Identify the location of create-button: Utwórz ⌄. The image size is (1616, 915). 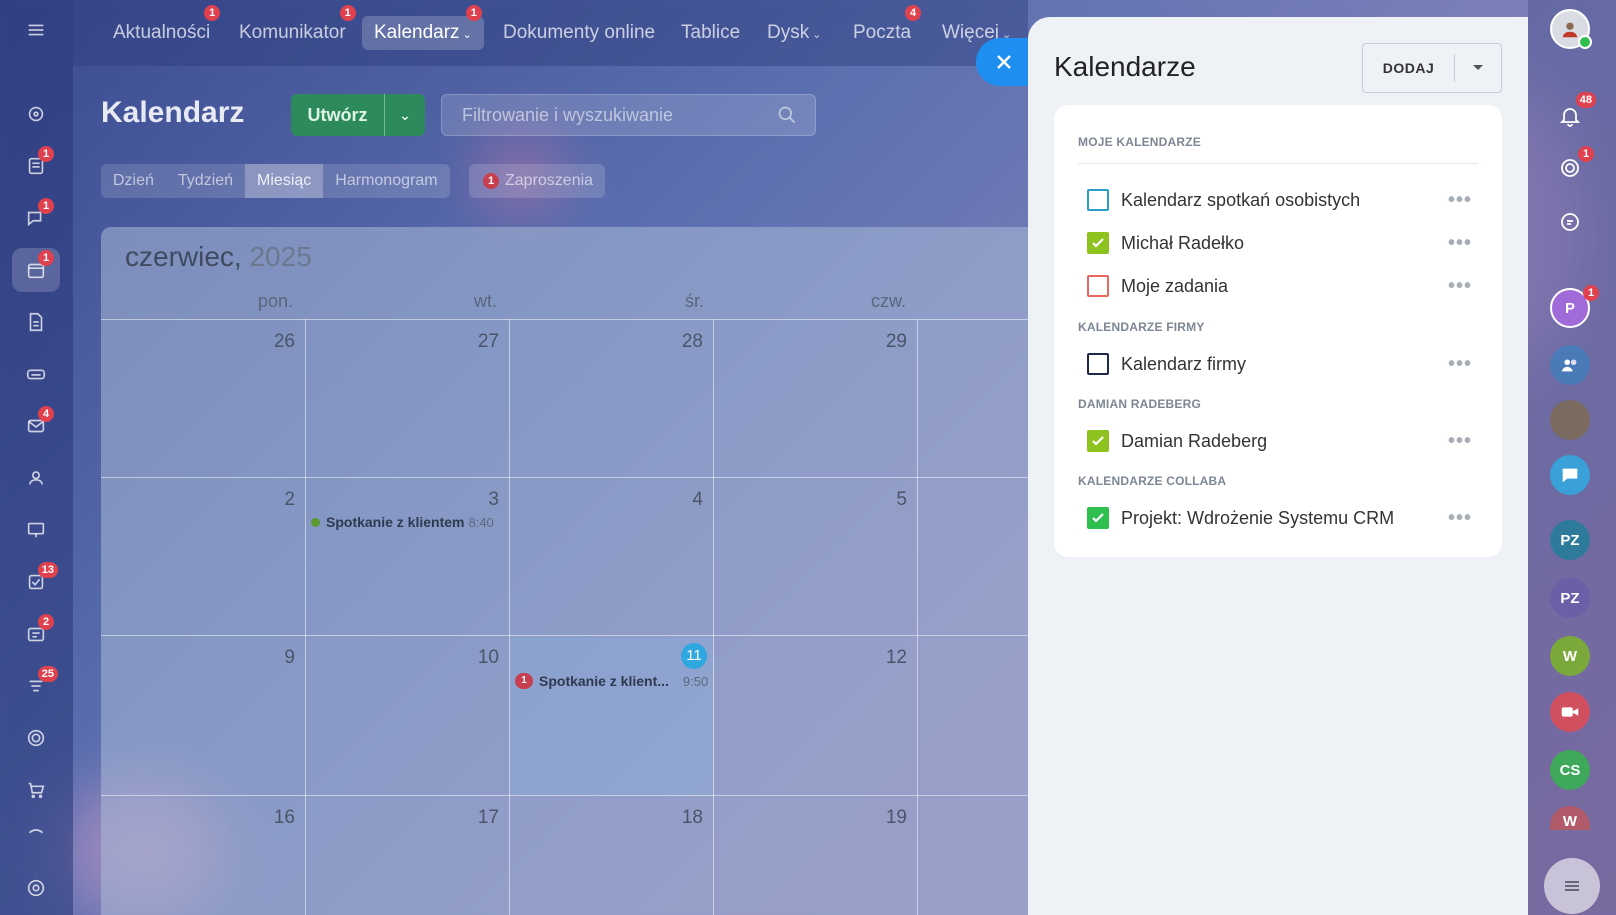
(358, 115).